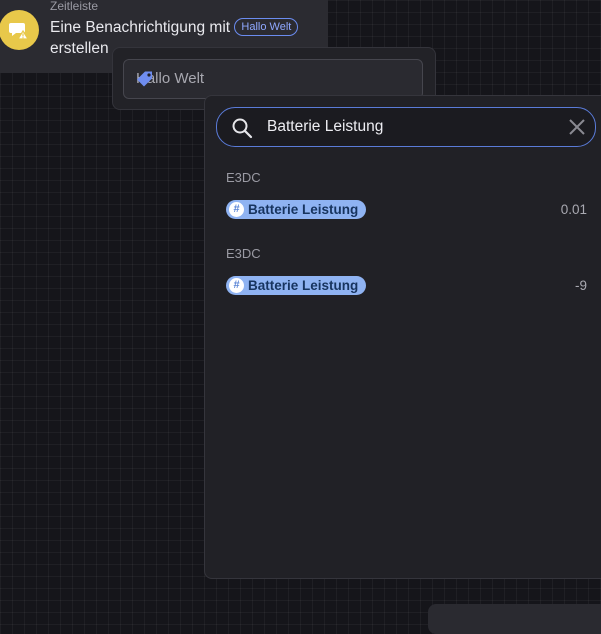 The width and height of the screenshot is (601, 634). What do you see at coordinates (74, 6) in the screenshot?
I see `node-category: Zeitleiste` at bounding box center [74, 6].